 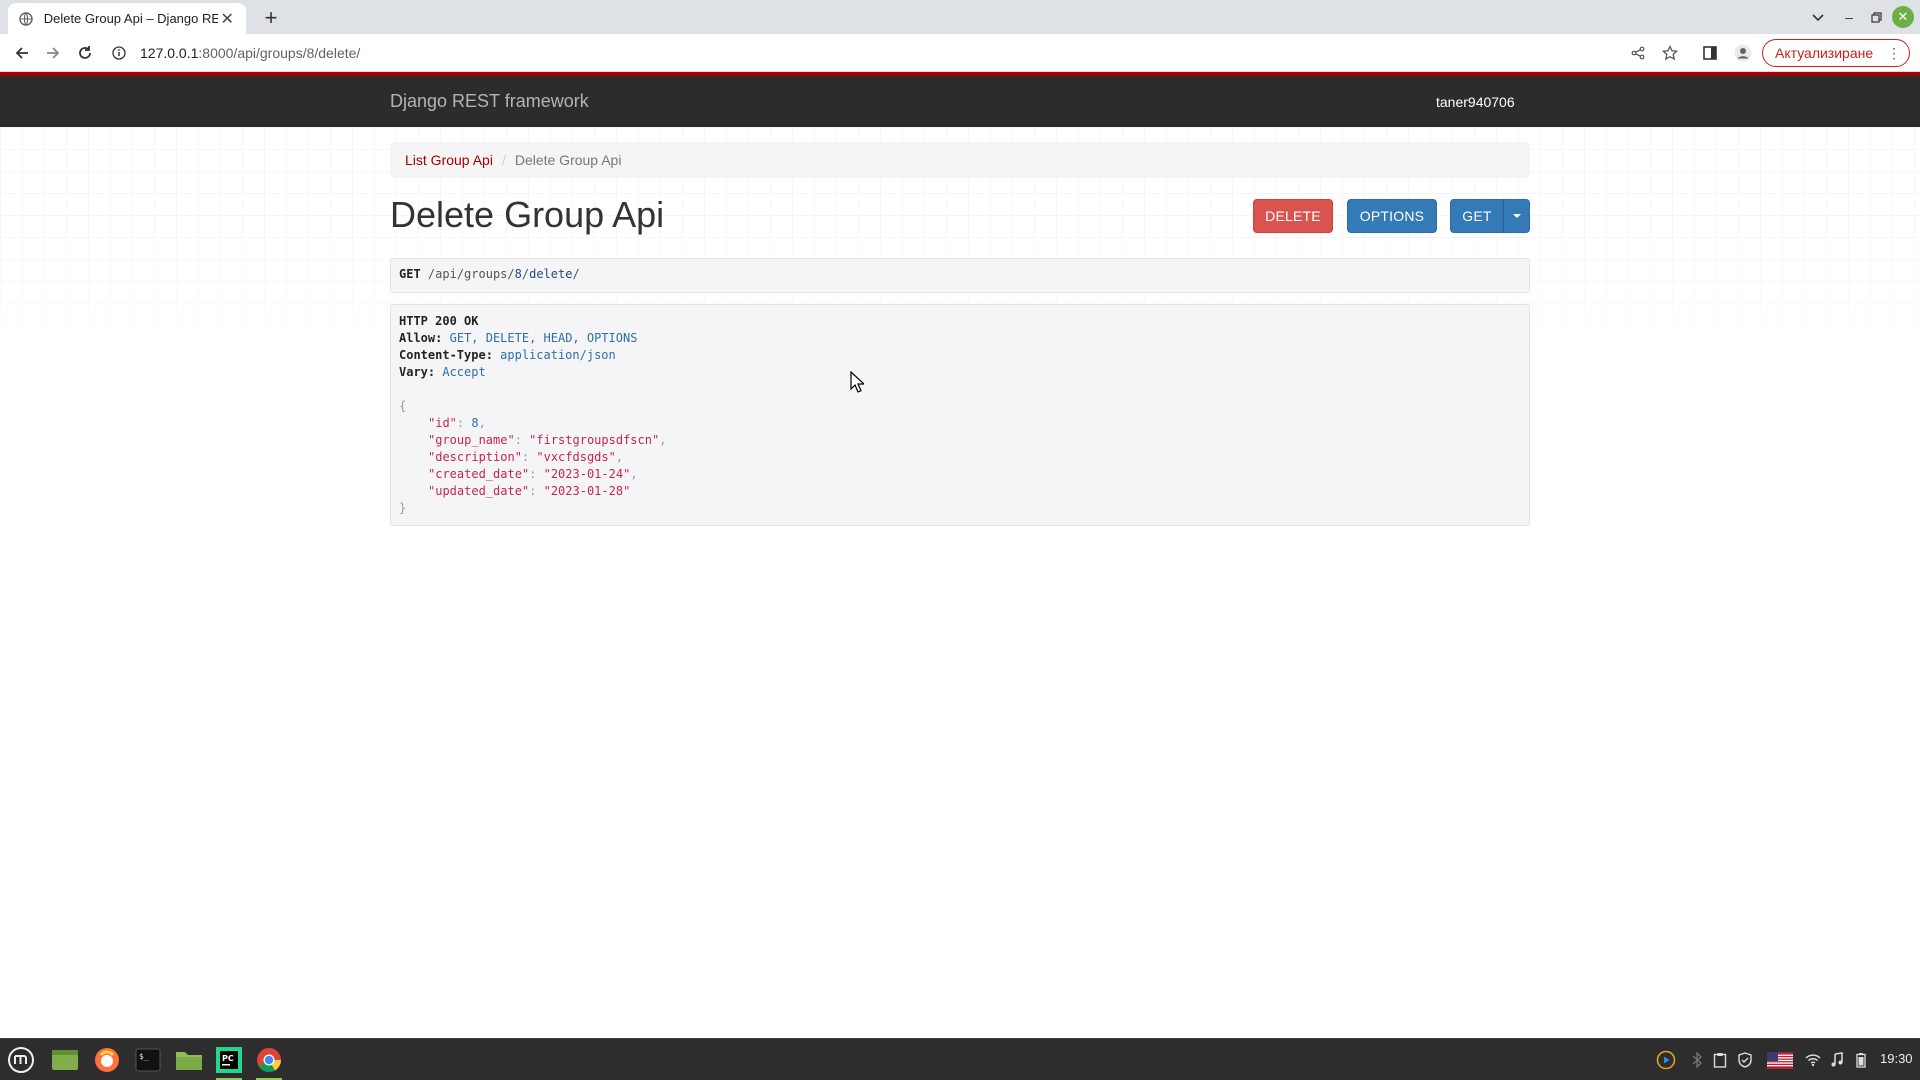 I want to click on bluetooth-icon, so click(x=1697, y=1060).